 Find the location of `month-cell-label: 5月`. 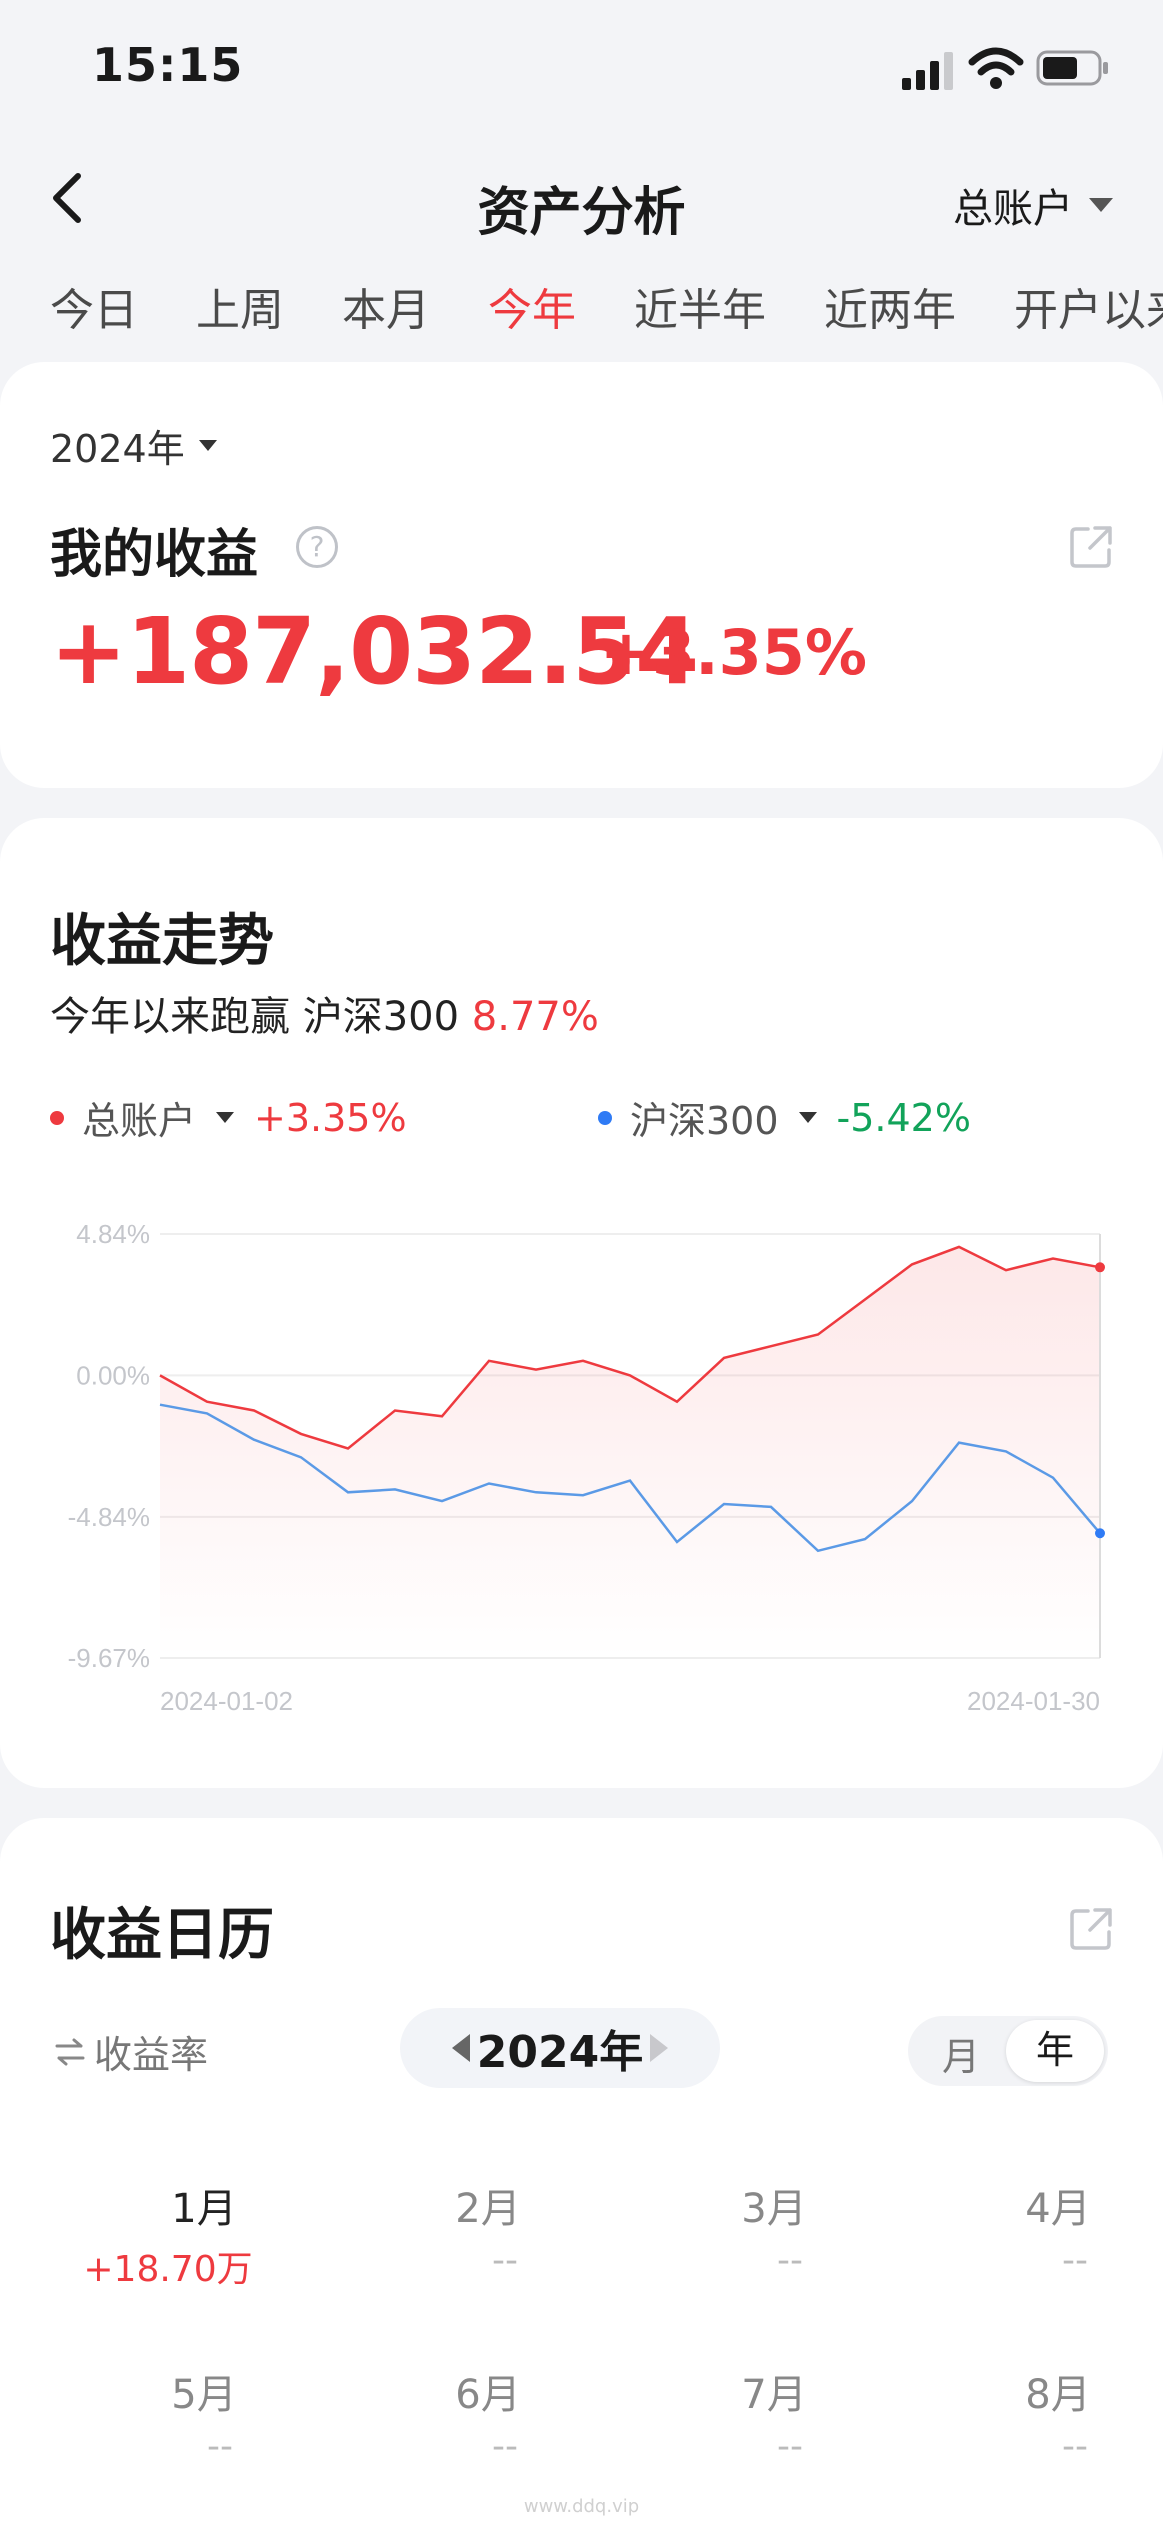

month-cell-label: 5月 is located at coordinates (204, 2391).